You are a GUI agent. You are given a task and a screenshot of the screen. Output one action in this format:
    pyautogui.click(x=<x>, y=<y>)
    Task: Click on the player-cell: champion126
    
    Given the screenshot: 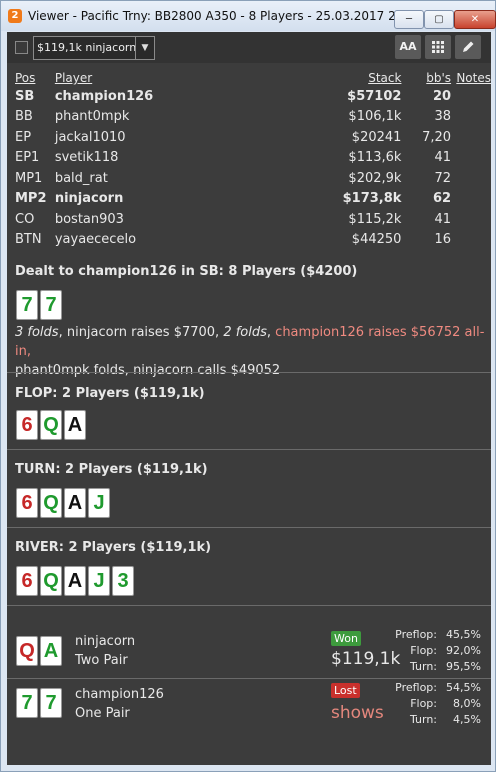 What is the action you would take?
    pyautogui.click(x=104, y=96)
    